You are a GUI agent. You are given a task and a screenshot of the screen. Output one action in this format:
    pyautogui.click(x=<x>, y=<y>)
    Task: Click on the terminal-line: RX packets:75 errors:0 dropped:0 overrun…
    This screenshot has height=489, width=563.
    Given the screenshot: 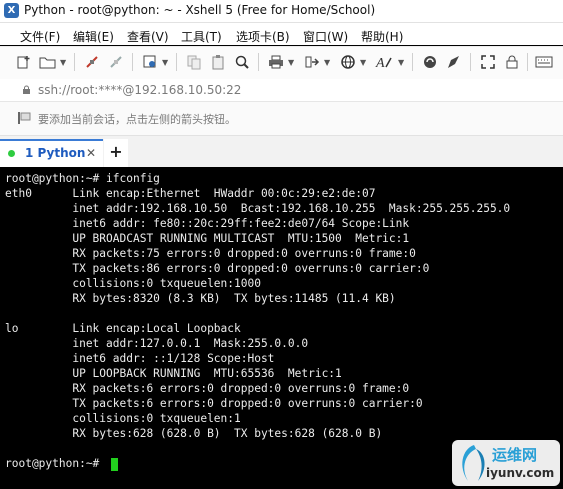 What is the action you would take?
    pyautogui.click(x=210, y=253)
    